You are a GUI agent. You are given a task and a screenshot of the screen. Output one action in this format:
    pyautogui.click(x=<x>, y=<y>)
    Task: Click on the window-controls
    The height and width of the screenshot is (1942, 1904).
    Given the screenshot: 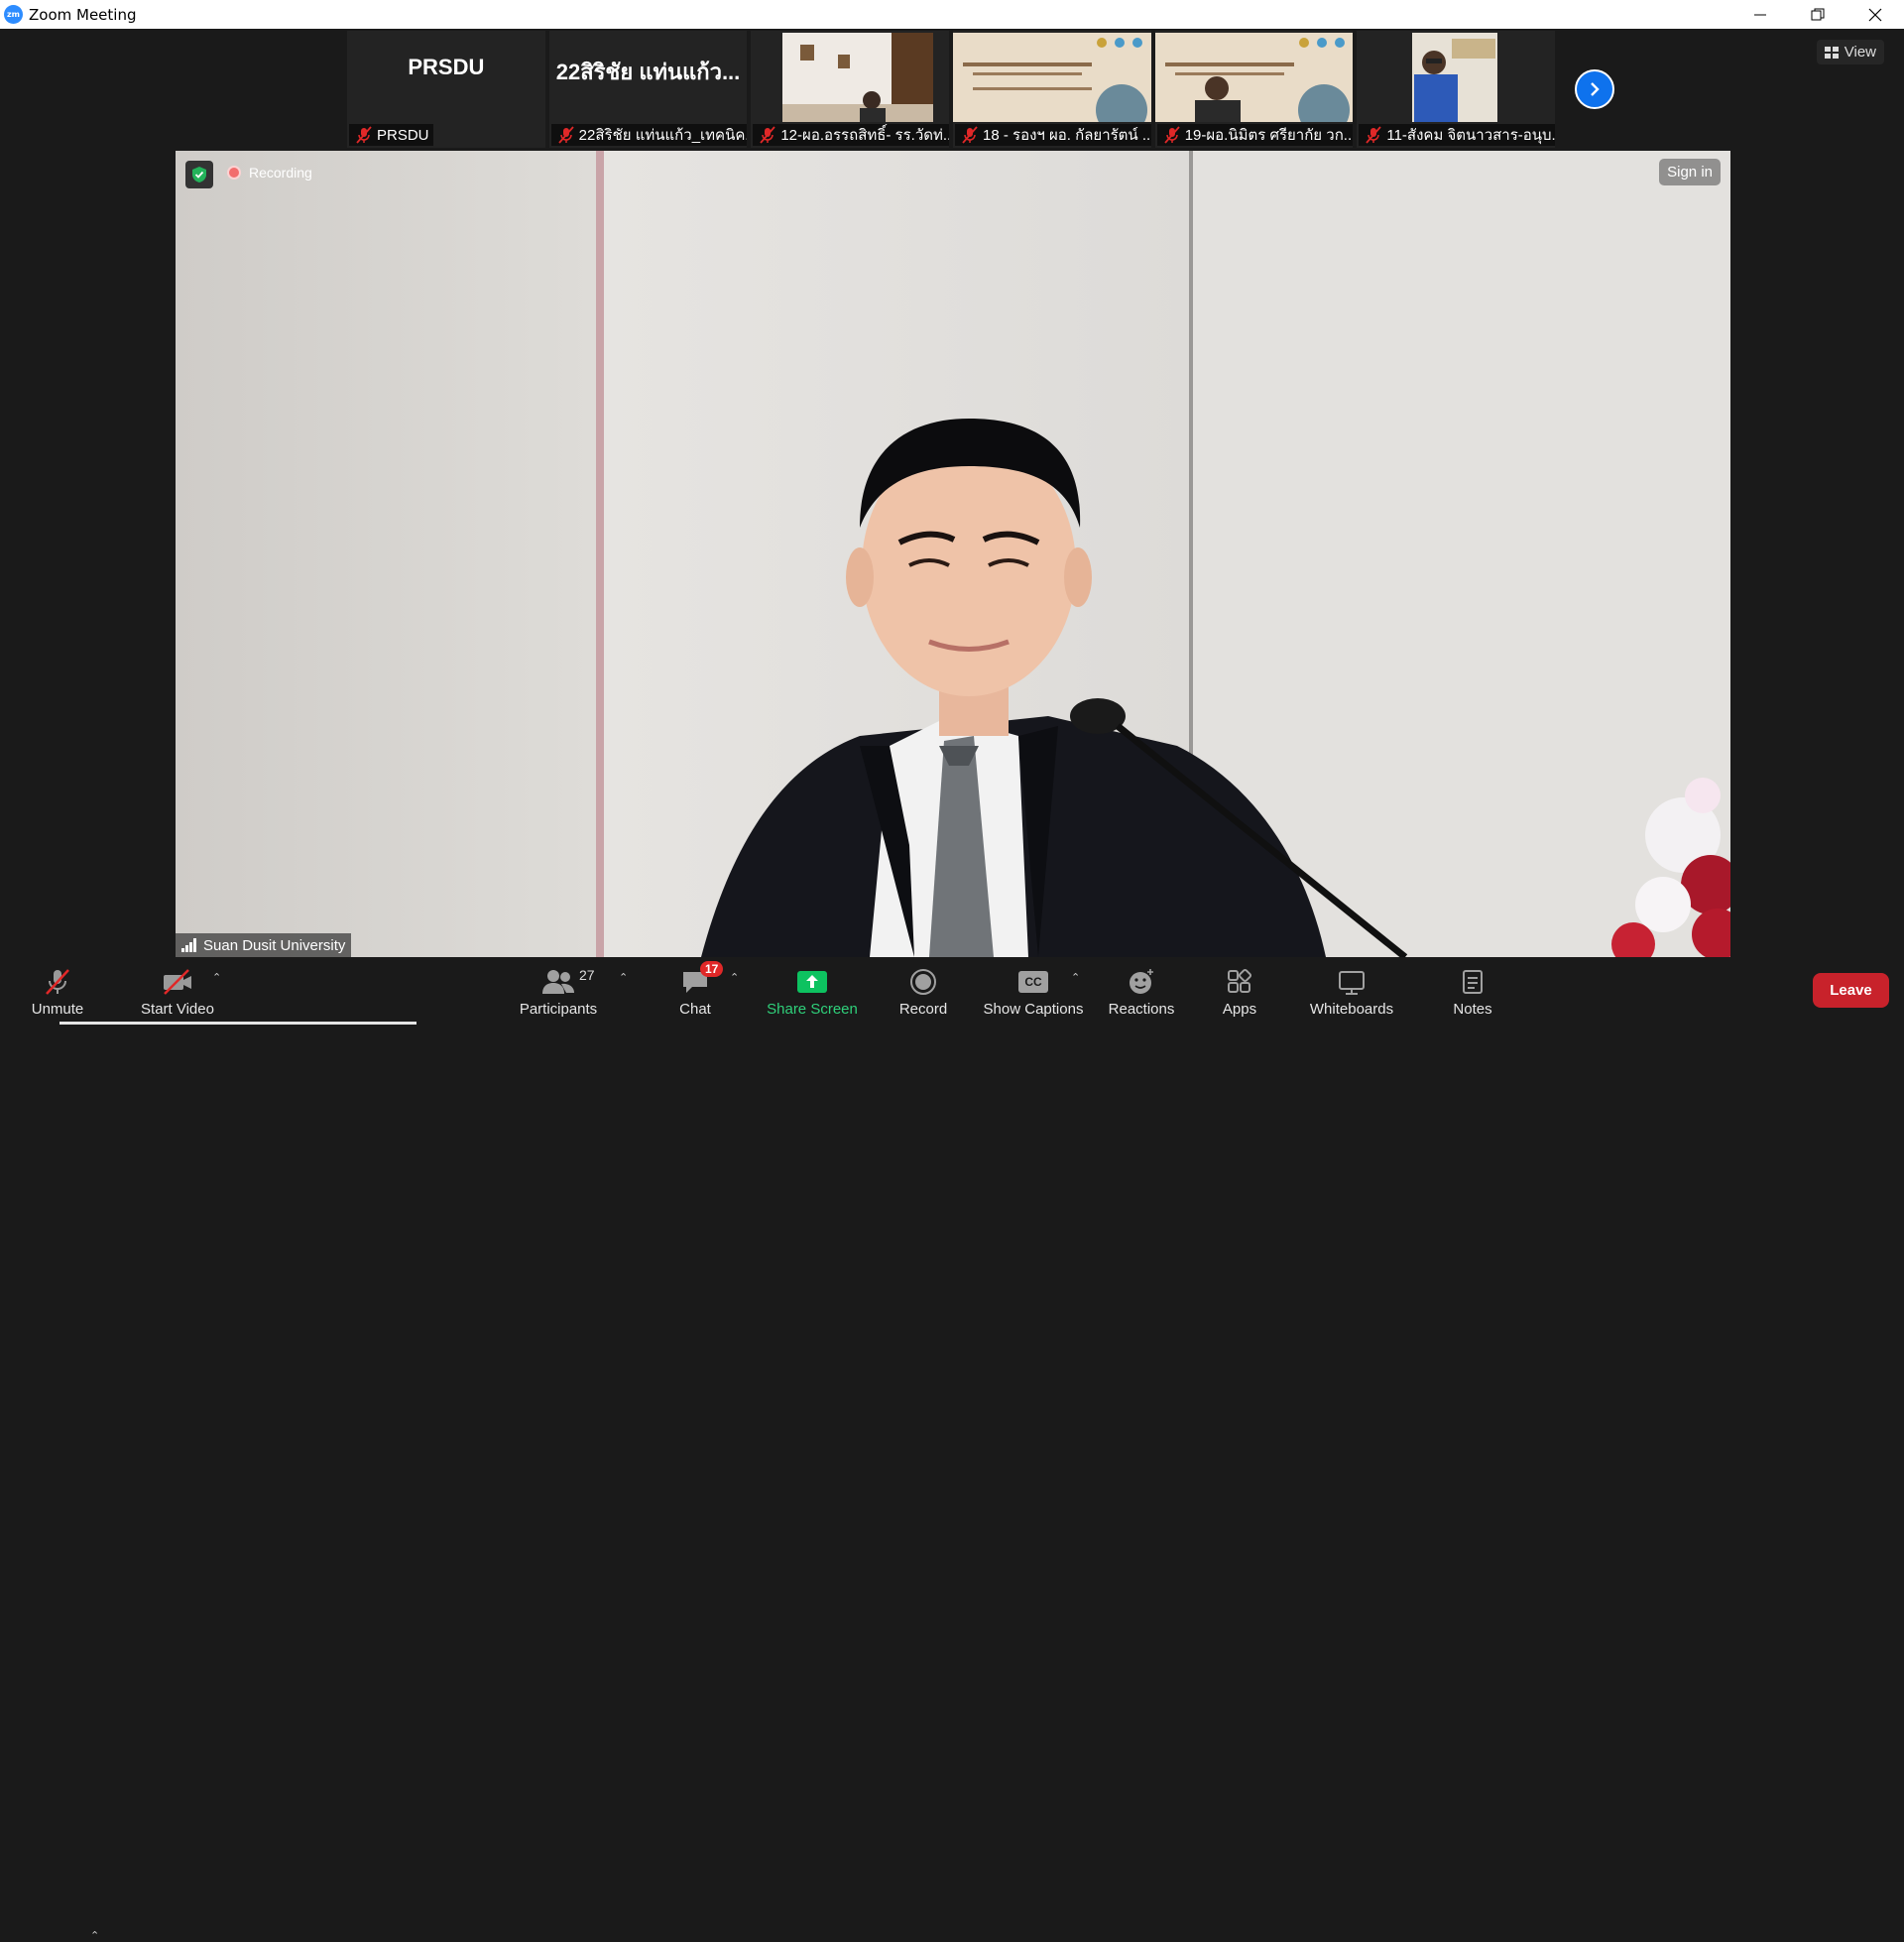 What is the action you would take?
    pyautogui.click(x=1817, y=14)
    